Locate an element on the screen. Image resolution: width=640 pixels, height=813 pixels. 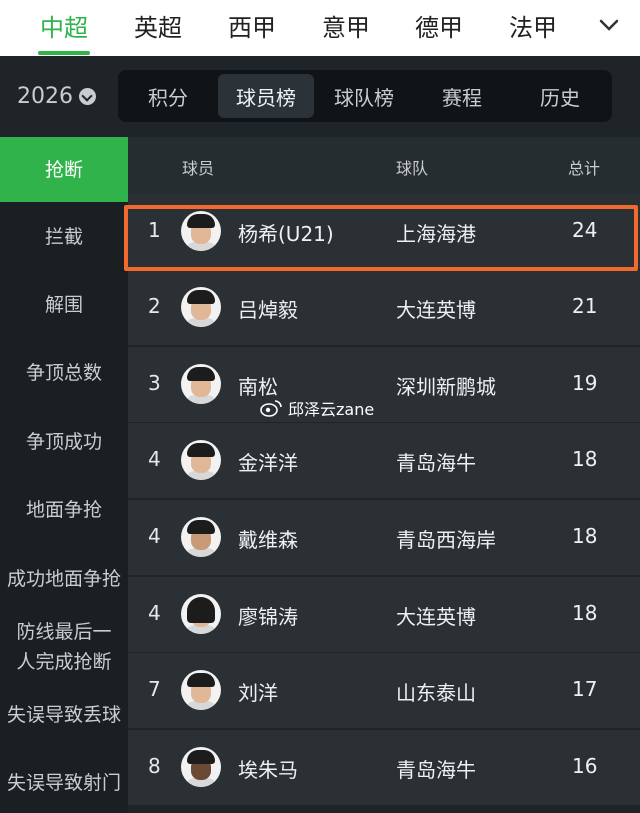
side-item-tackles: 抢断 is located at coordinates (64, 169).